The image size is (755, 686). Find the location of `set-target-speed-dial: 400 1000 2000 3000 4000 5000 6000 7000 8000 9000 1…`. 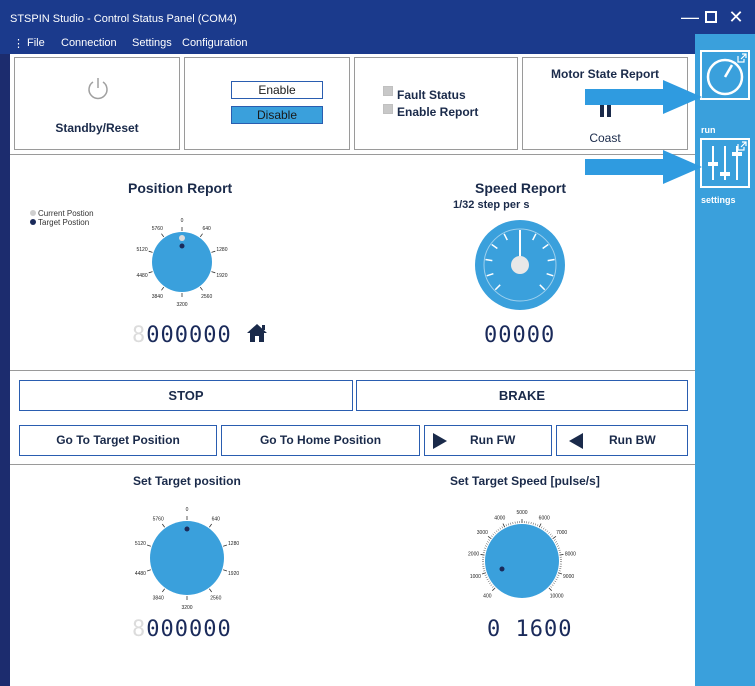

set-target-speed-dial: 400 1000 2000 3000 4000 5000 6000 7000 8000 9000 1… is located at coordinates (522, 559).